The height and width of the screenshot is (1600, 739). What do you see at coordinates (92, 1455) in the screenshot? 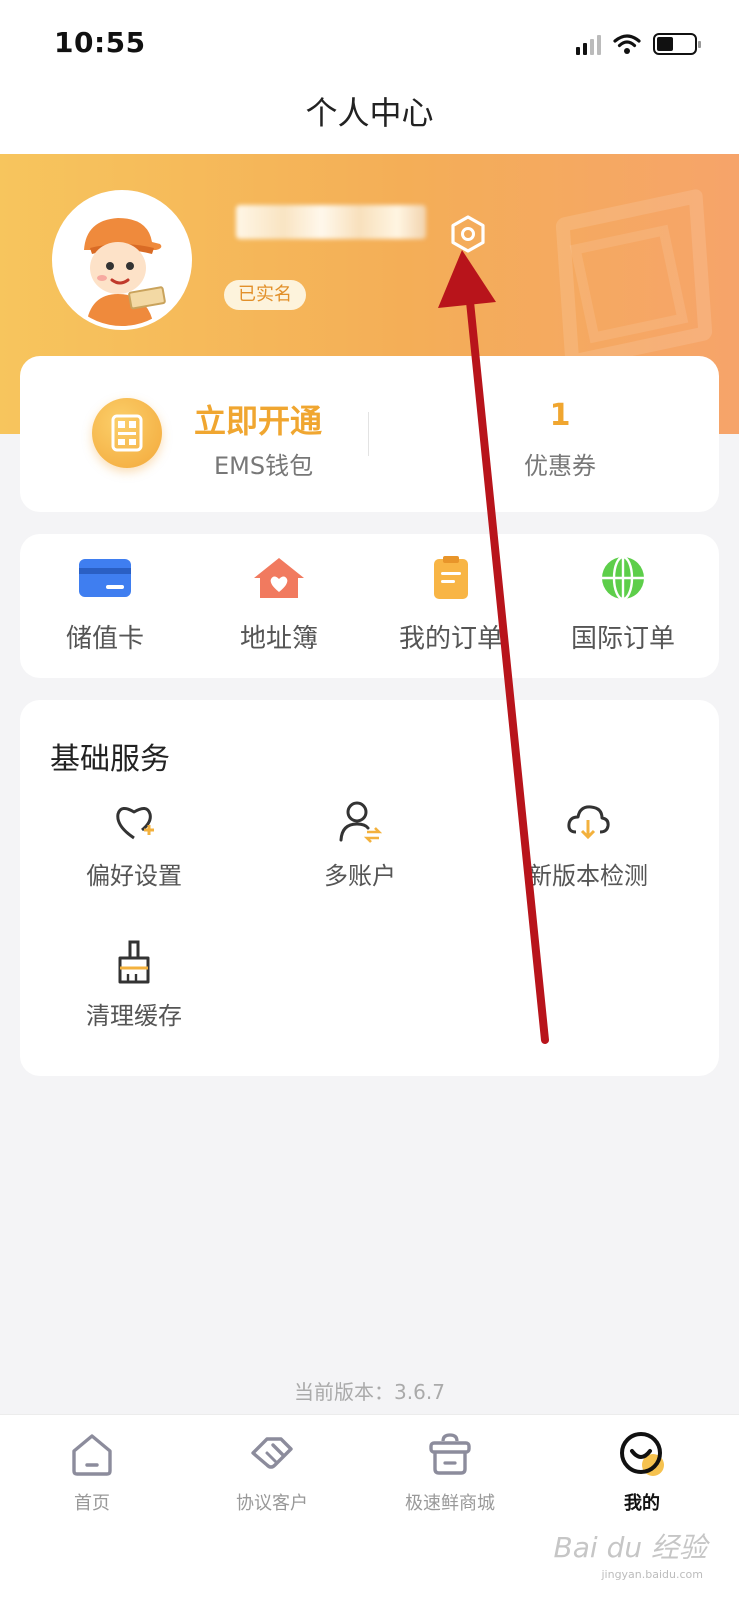
I see `home-icon` at bounding box center [92, 1455].